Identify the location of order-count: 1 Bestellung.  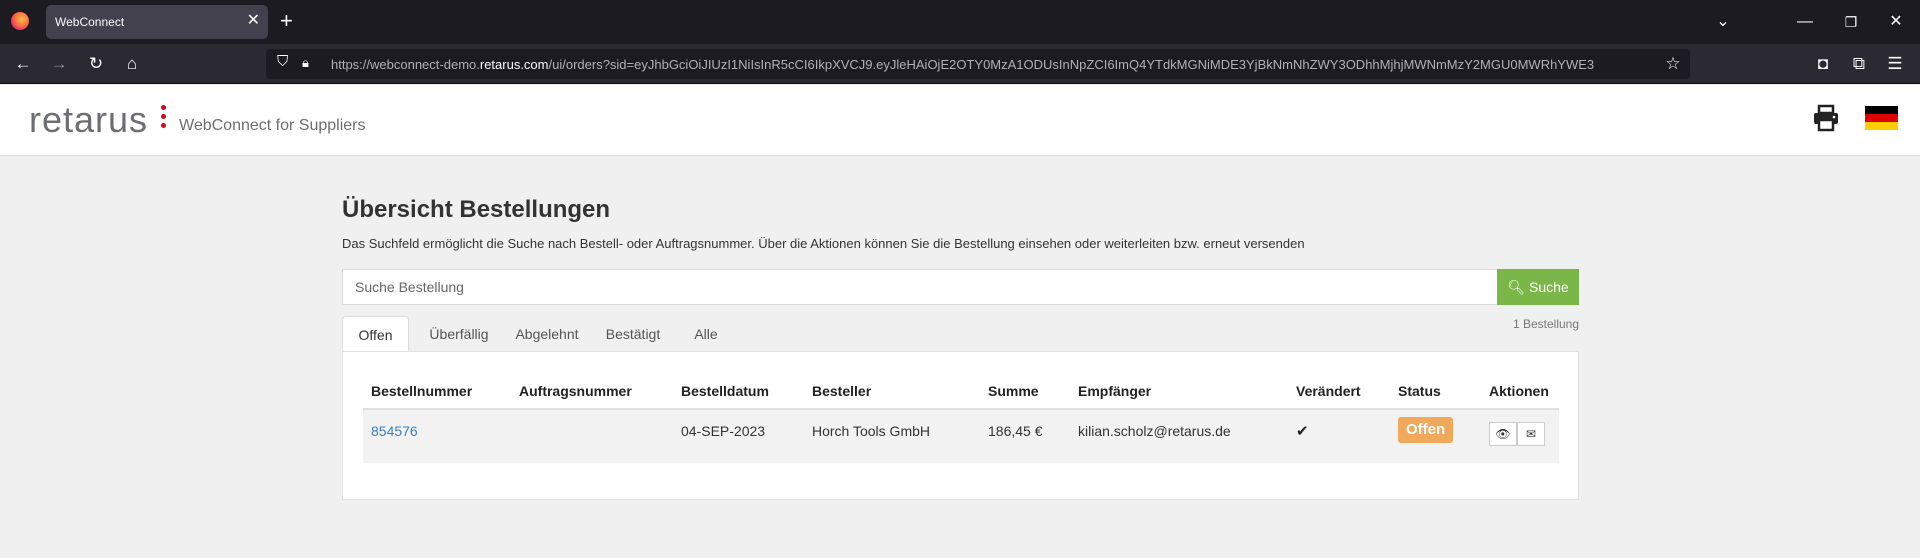
(1545, 324).